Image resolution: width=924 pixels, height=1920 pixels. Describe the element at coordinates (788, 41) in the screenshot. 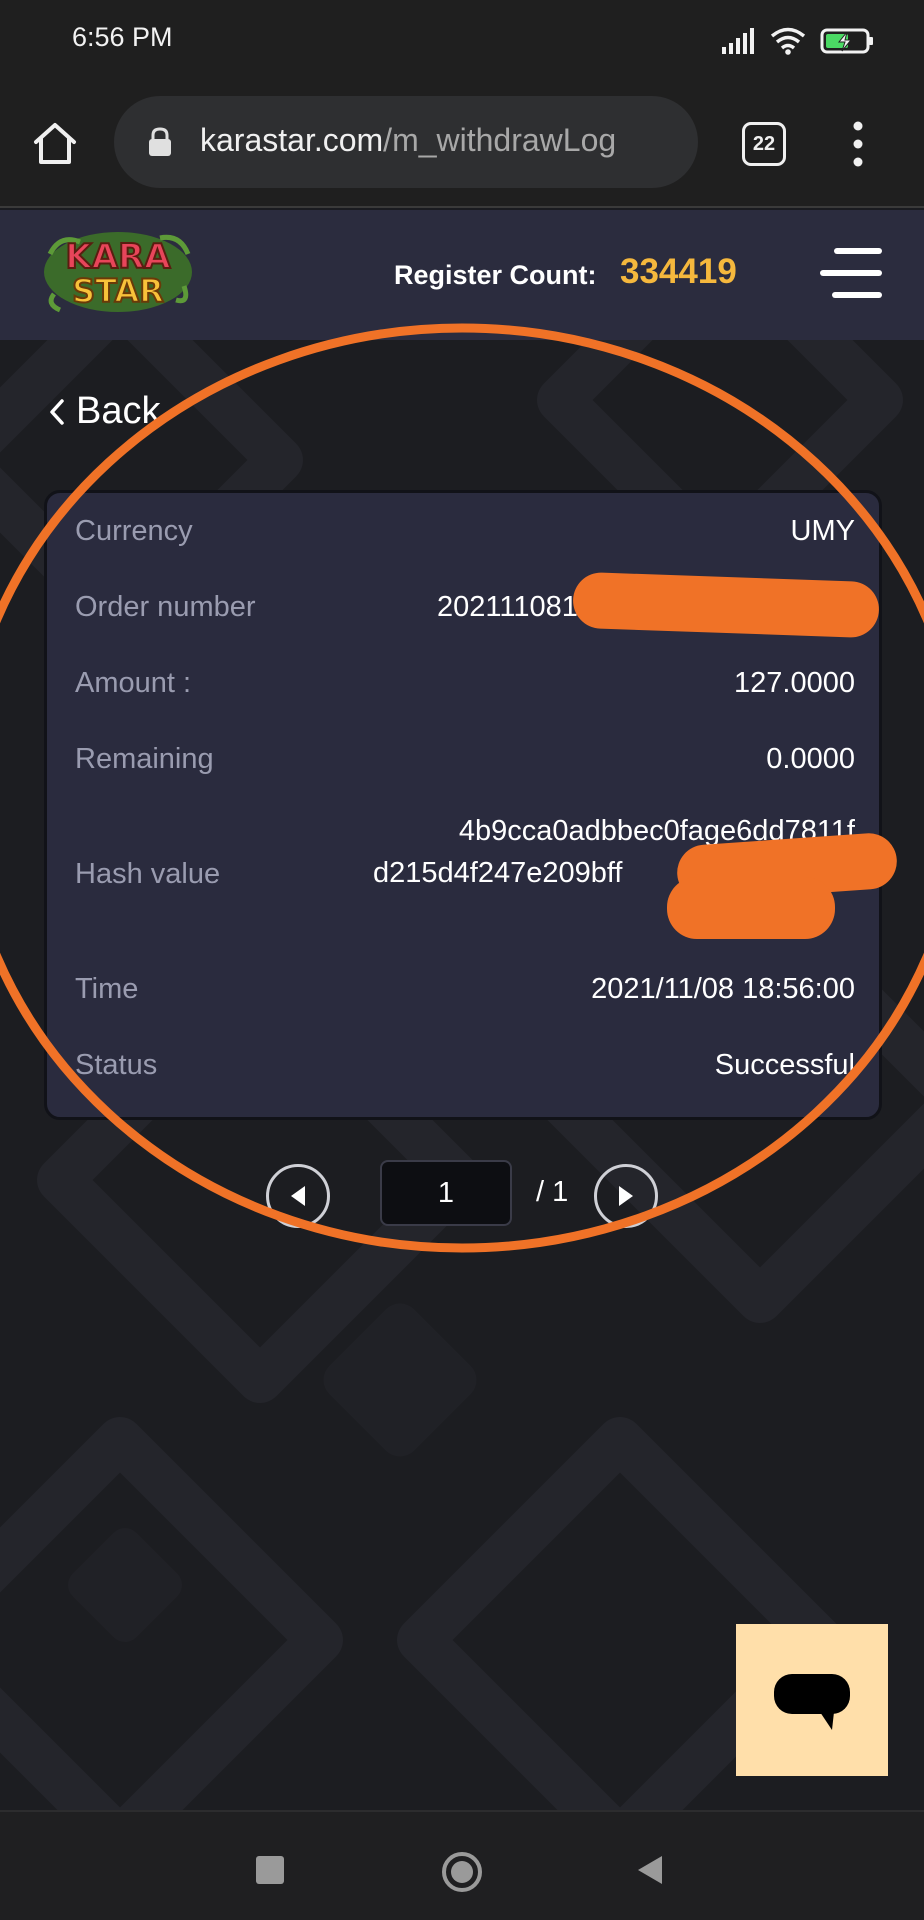

I see `wifi-icon` at that location.